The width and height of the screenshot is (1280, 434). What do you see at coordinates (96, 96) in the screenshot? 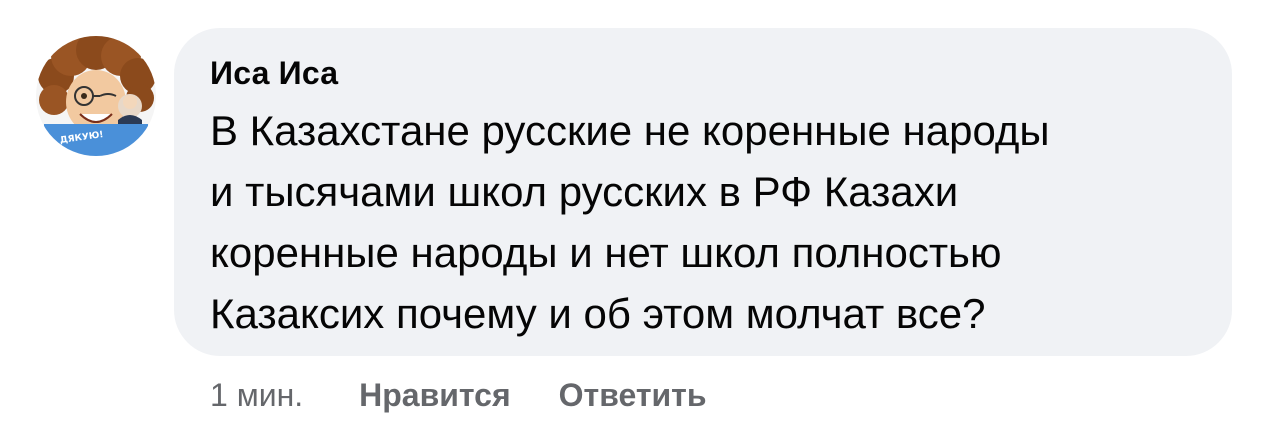
I see `user-avatar: ДЯКУЮ!` at bounding box center [96, 96].